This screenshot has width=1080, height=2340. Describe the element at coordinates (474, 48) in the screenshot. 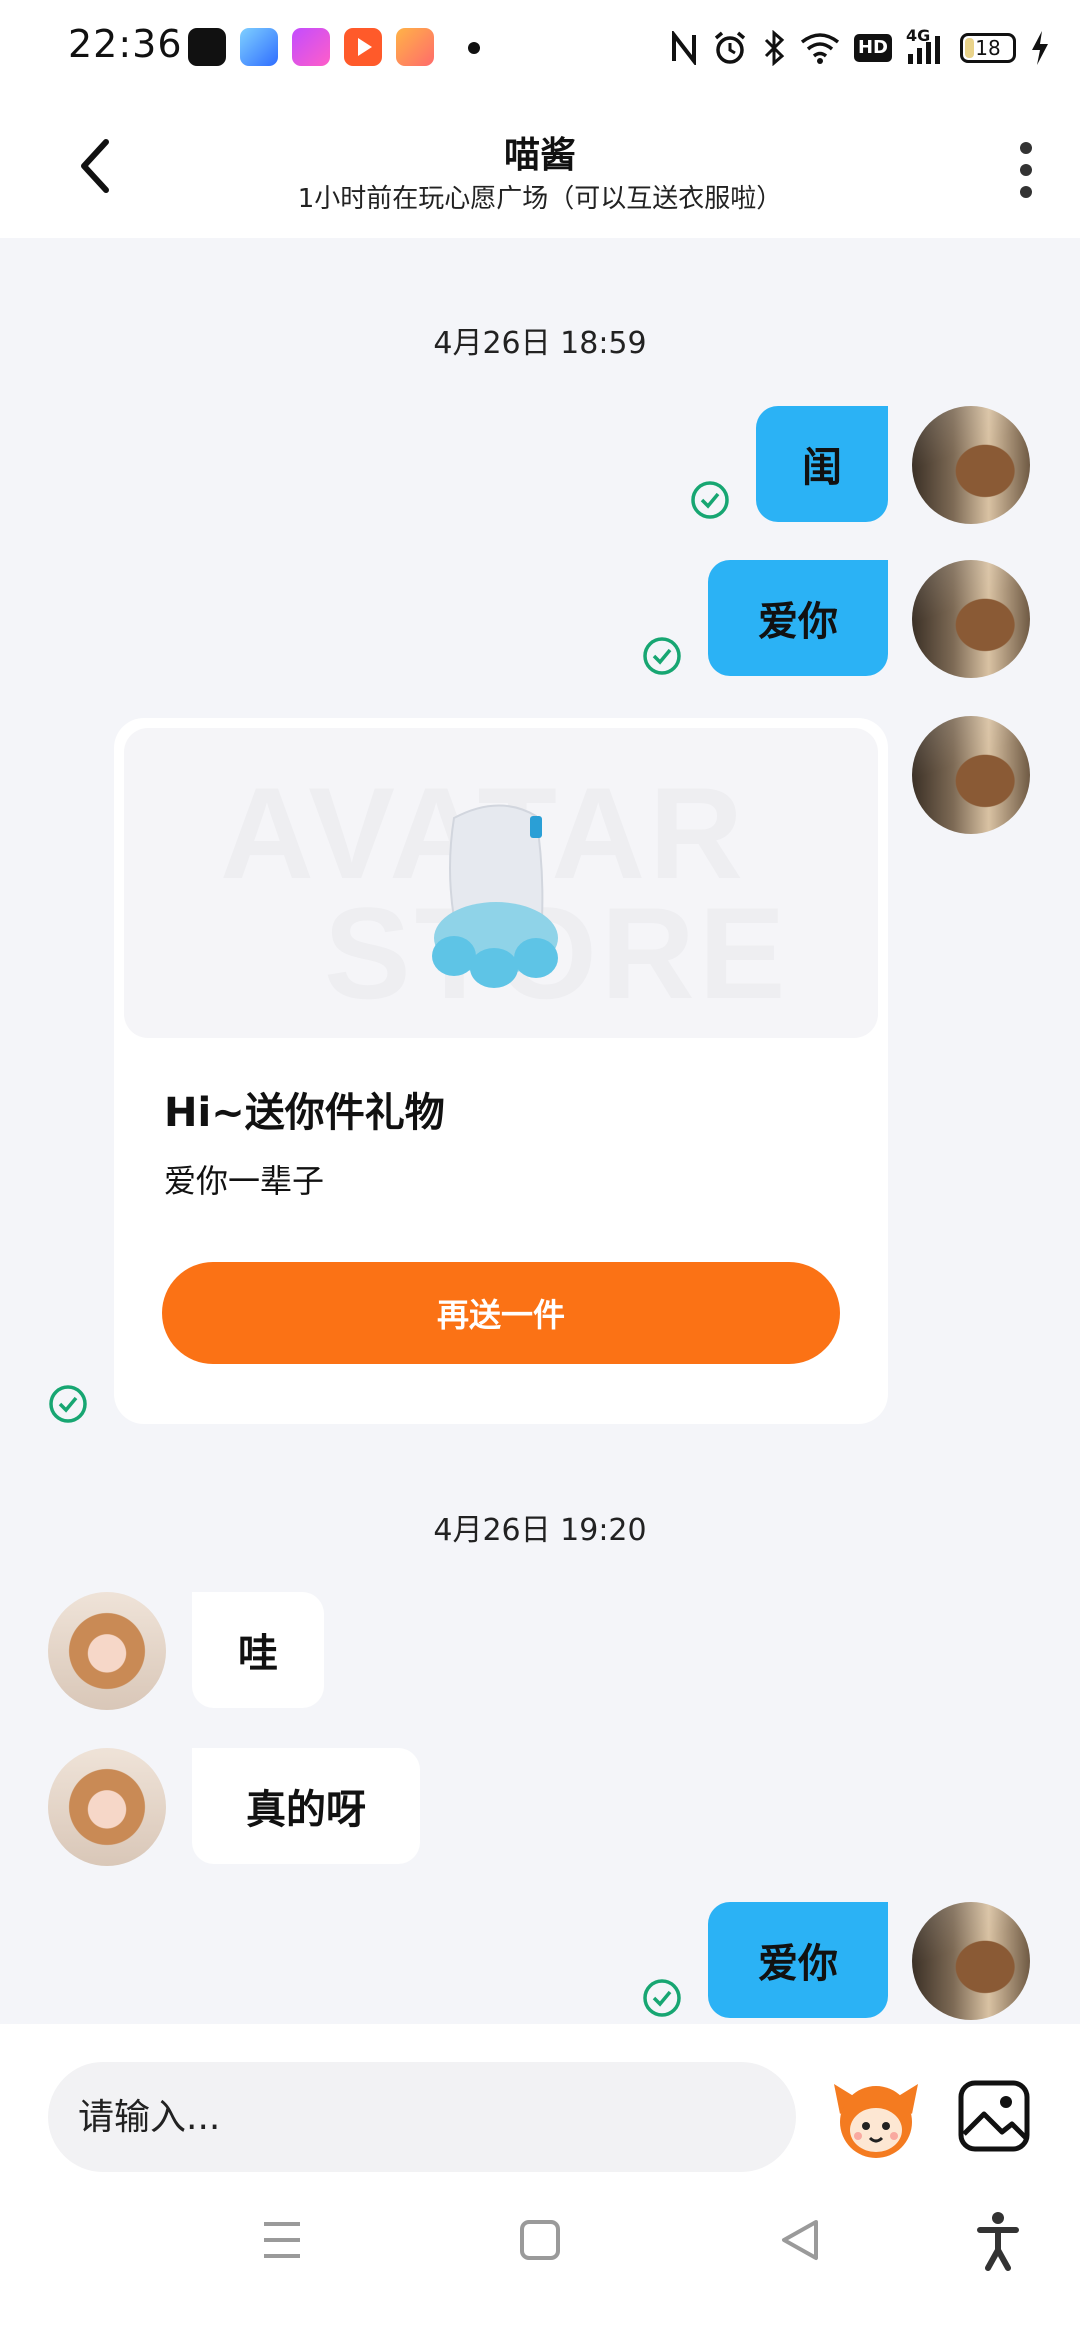

I see `notification-dot` at that location.